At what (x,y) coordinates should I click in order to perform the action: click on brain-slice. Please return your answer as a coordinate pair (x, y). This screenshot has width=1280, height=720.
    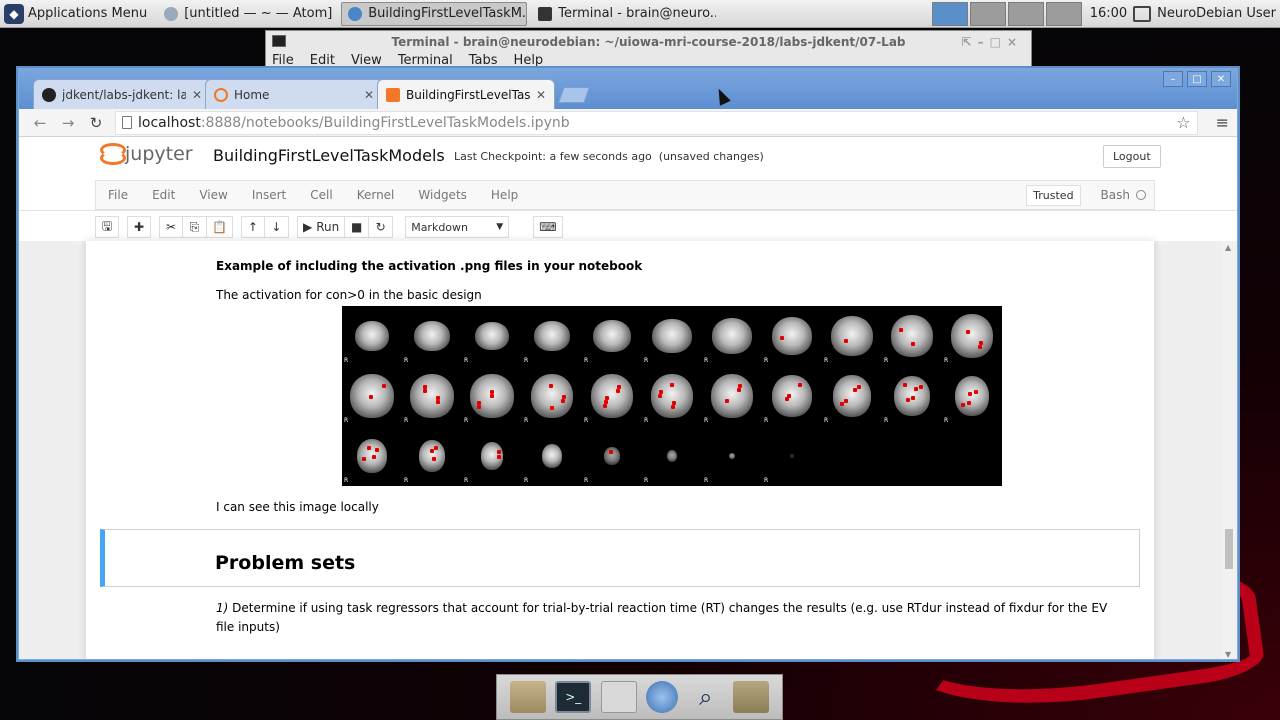
    Looking at the image, I should click on (852, 456).